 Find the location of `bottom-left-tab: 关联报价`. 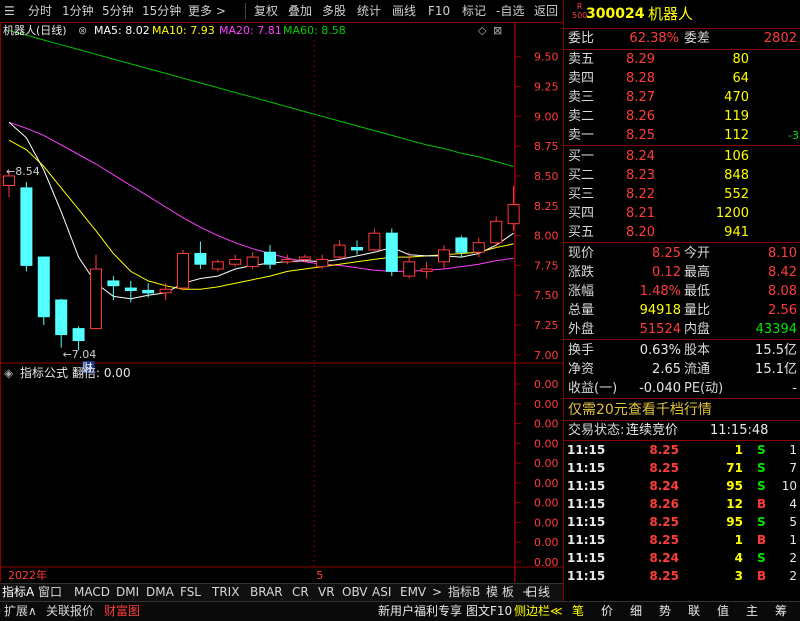

bottom-left-tab: 关联报价 is located at coordinates (70, 611).